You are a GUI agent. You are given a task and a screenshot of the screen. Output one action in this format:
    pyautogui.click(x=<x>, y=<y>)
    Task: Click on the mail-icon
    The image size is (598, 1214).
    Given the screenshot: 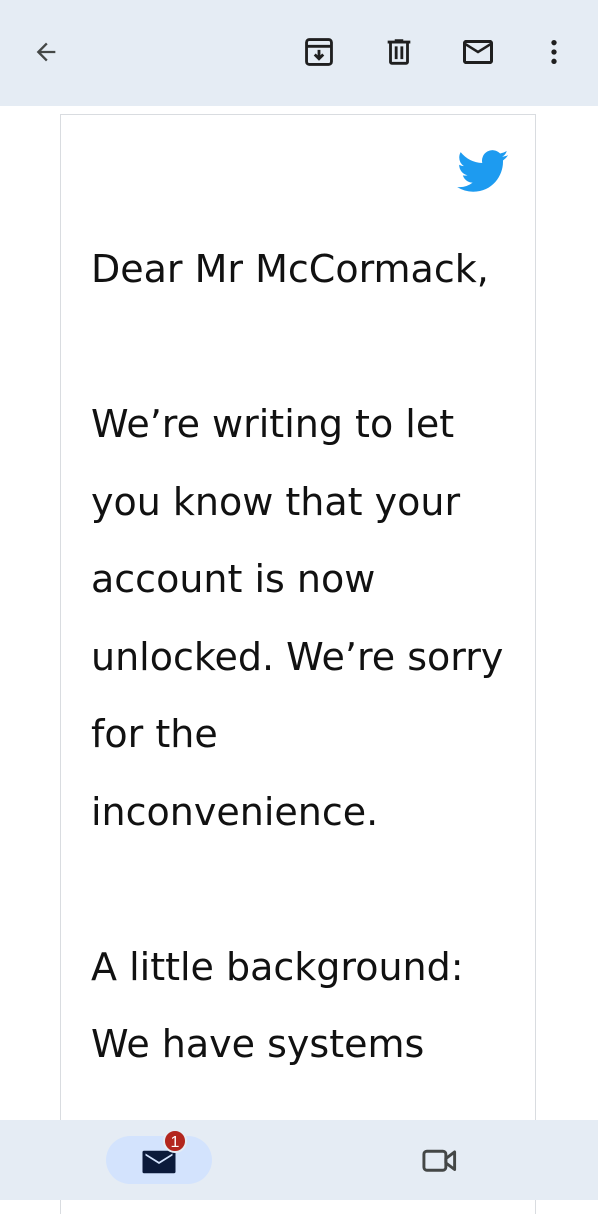 What is the action you would take?
    pyautogui.click(x=478, y=52)
    